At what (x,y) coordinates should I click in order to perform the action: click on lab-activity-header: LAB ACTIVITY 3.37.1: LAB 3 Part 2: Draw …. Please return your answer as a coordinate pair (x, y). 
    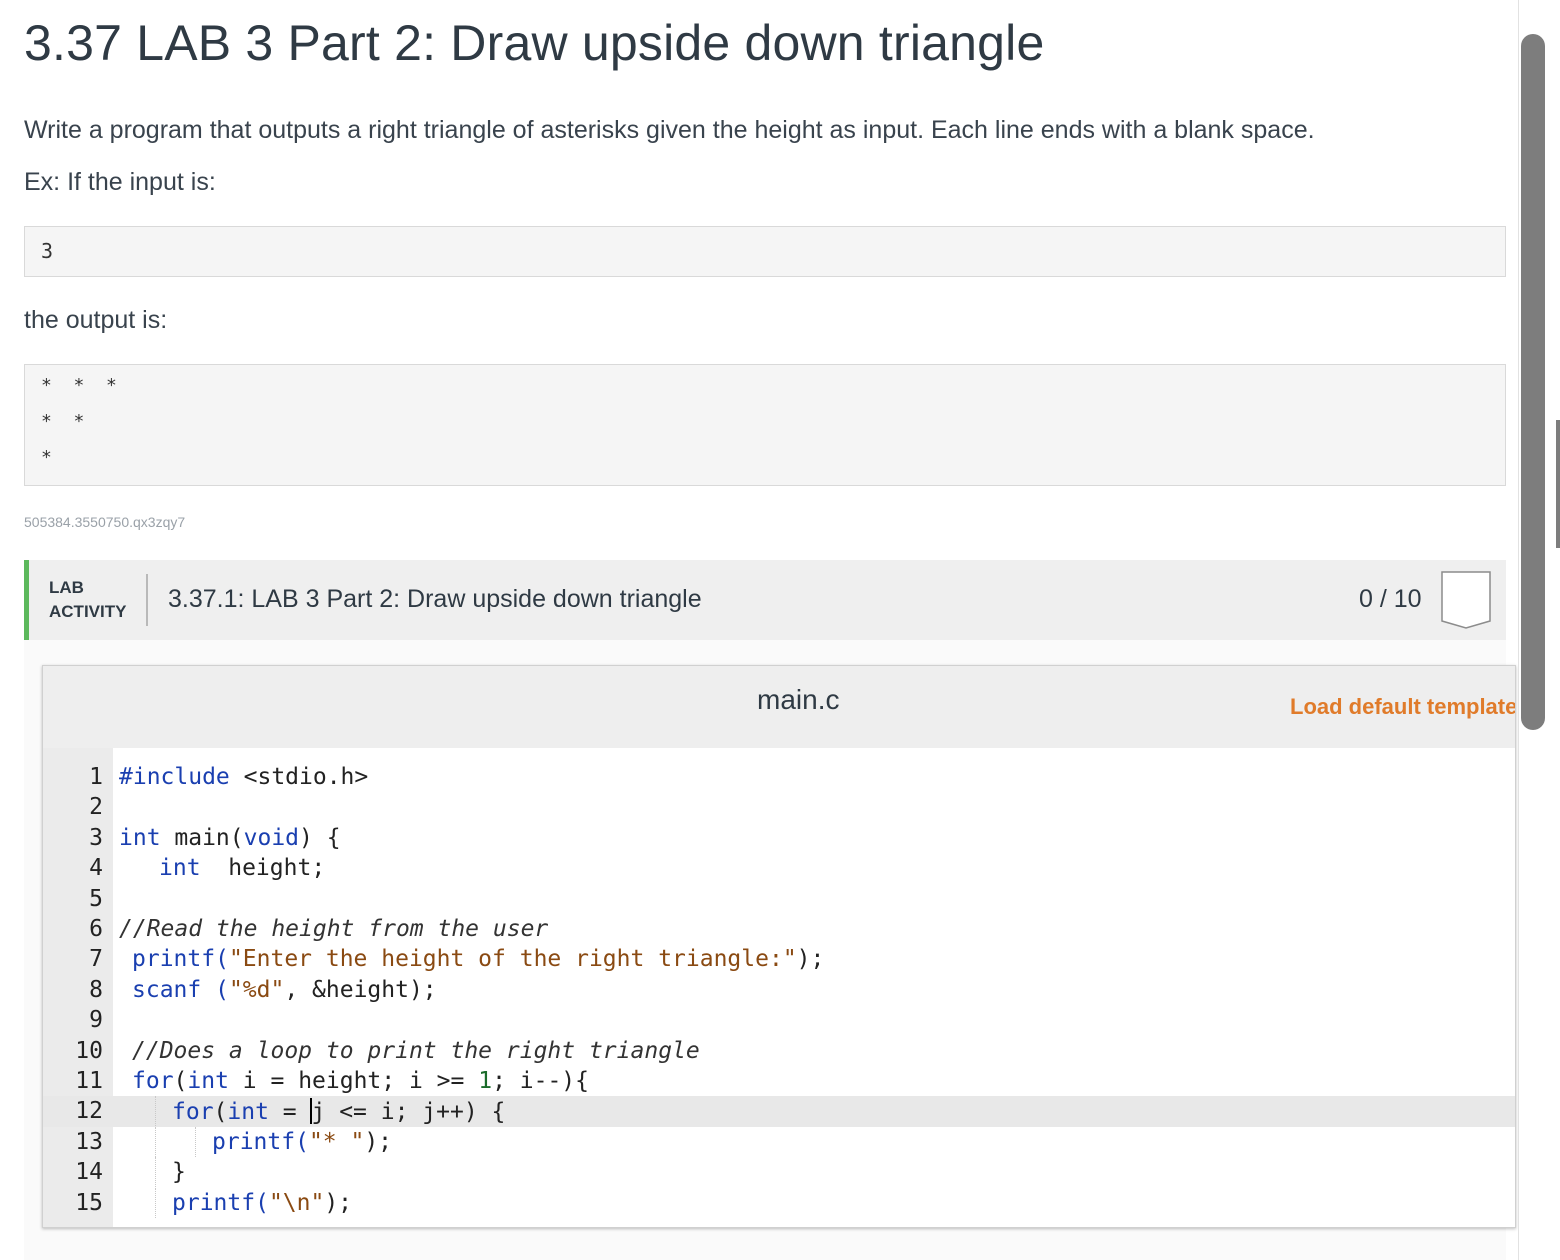
    Looking at the image, I should click on (765, 600).